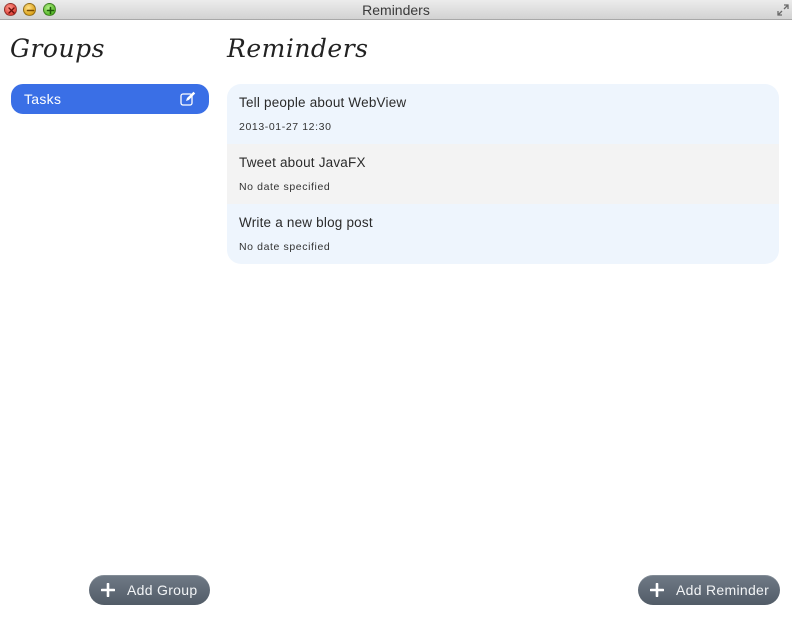 Image resolution: width=792 pixels, height=618 pixels. I want to click on title-bar: Reminders, so click(396, 10).